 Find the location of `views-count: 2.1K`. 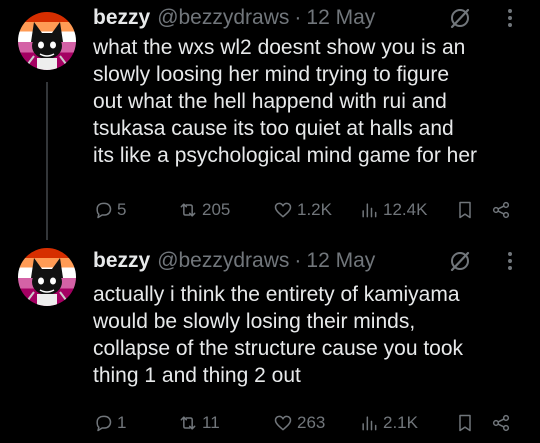

views-count: 2.1K is located at coordinates (400, 422).